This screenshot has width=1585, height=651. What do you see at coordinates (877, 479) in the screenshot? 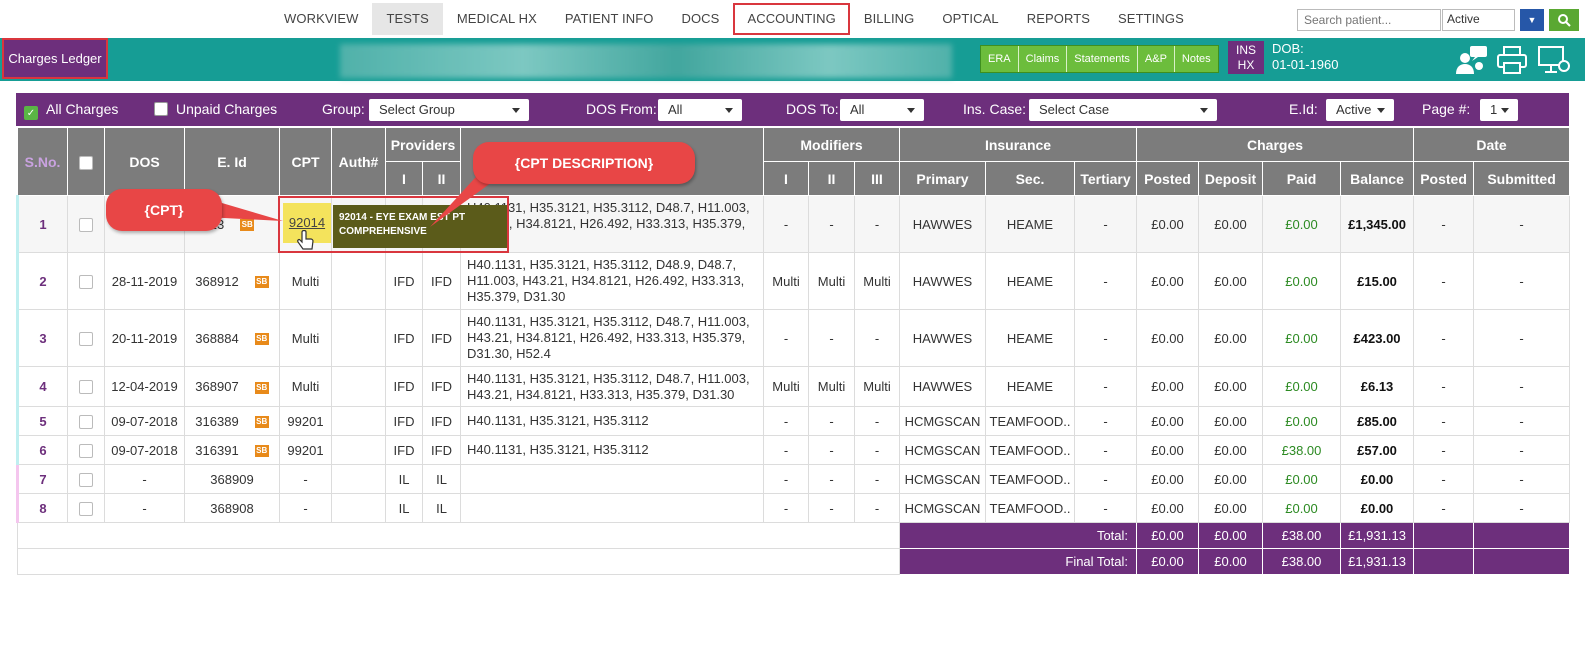
I see `cell-m3: -` at bounding box center [877, 479].